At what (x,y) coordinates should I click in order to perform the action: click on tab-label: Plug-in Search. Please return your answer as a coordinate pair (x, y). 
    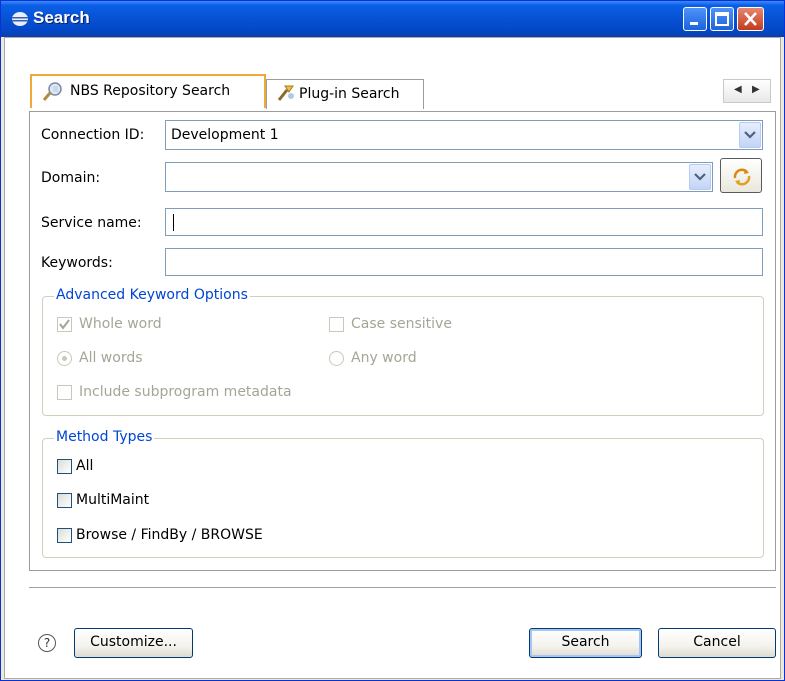
    Looking at the image, I should click on (349, 94).